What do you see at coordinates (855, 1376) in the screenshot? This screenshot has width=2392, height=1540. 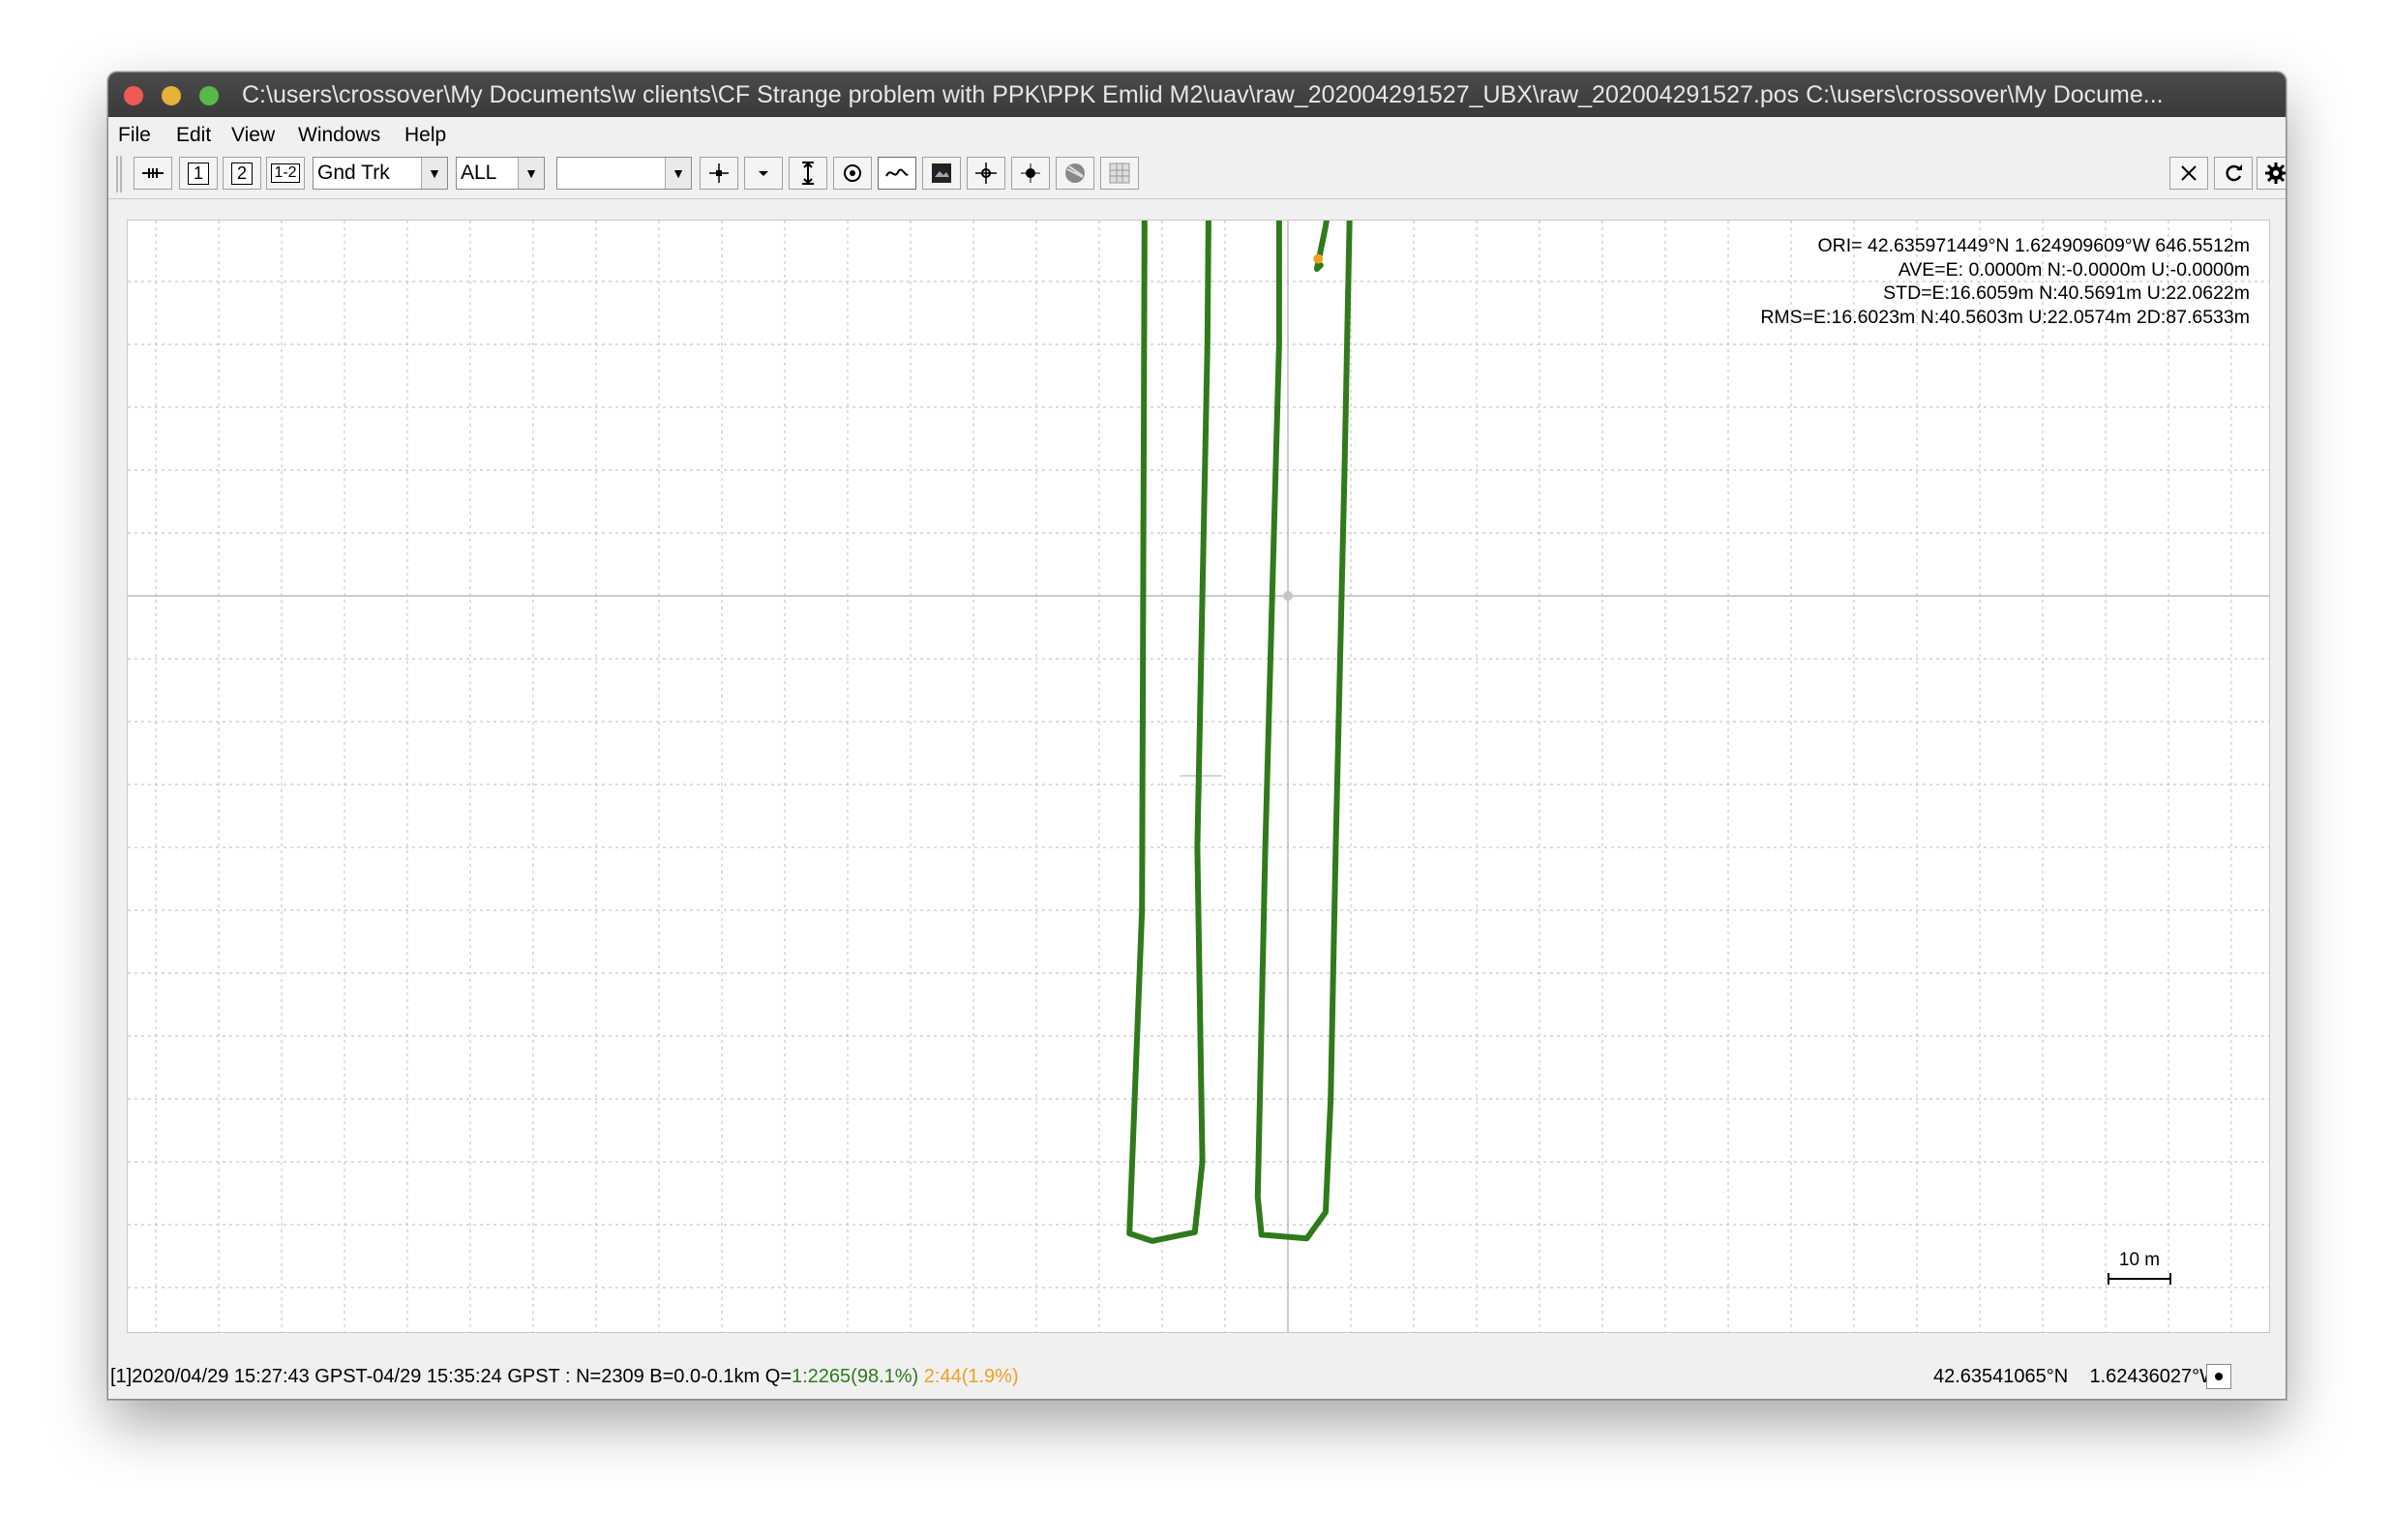 I see `status-q1: 1:2265(98.1%)` at bounding box center [855, 1376].